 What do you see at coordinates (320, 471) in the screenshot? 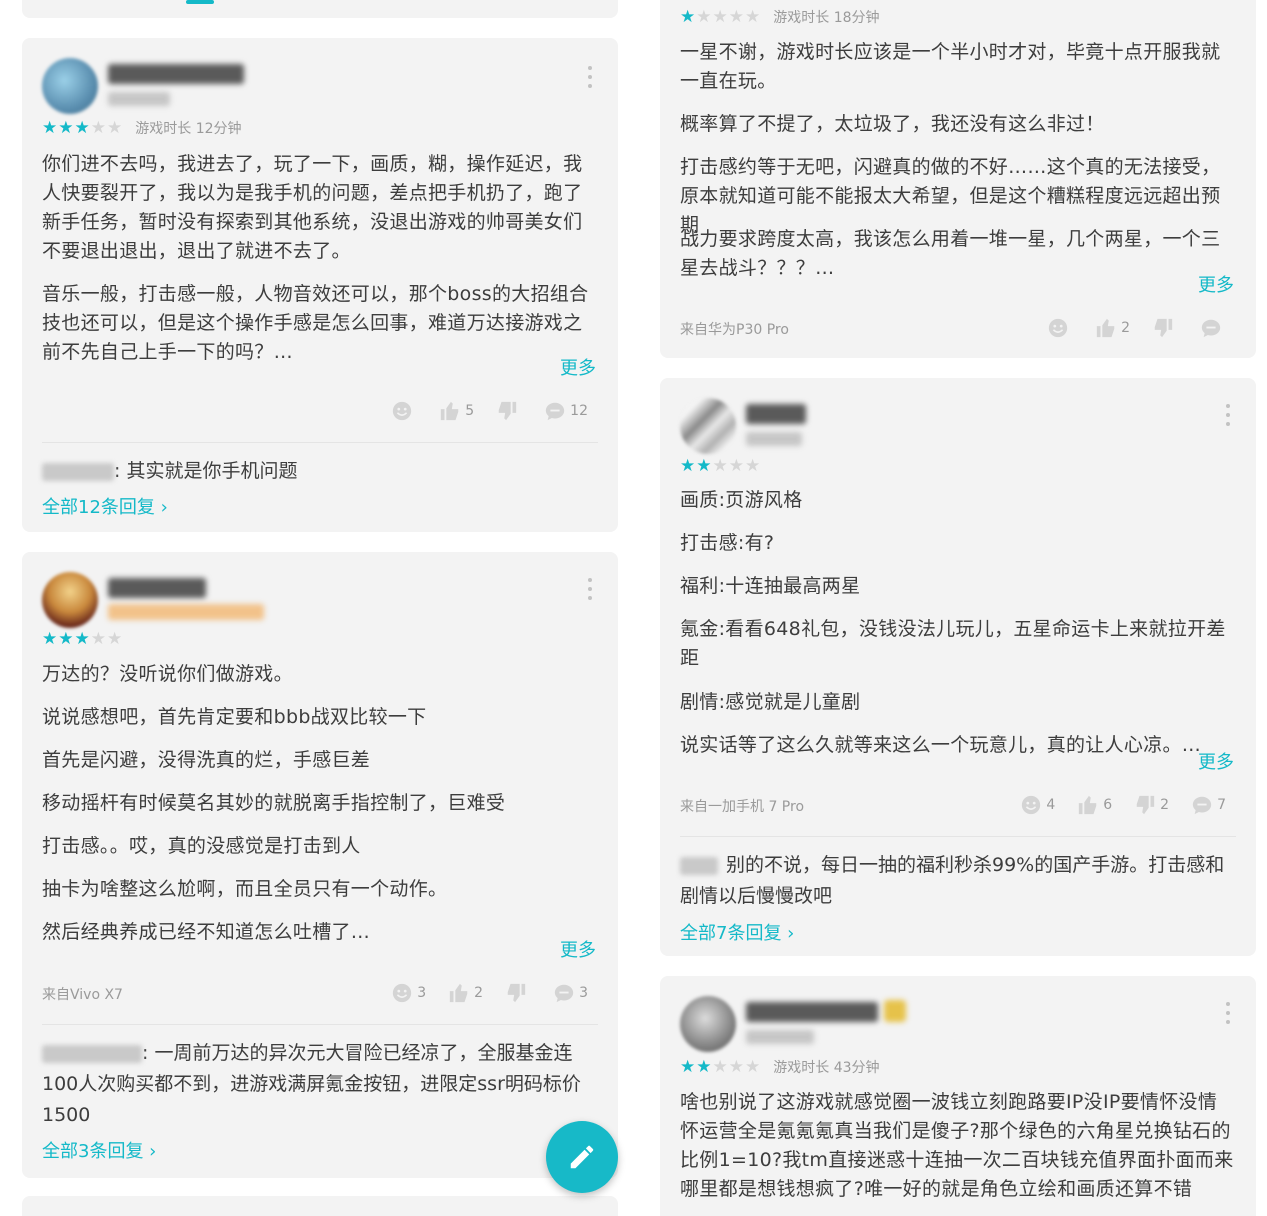
I see `reply-preview: : 其实就是你手机问题` at bounding box center [320, 471].